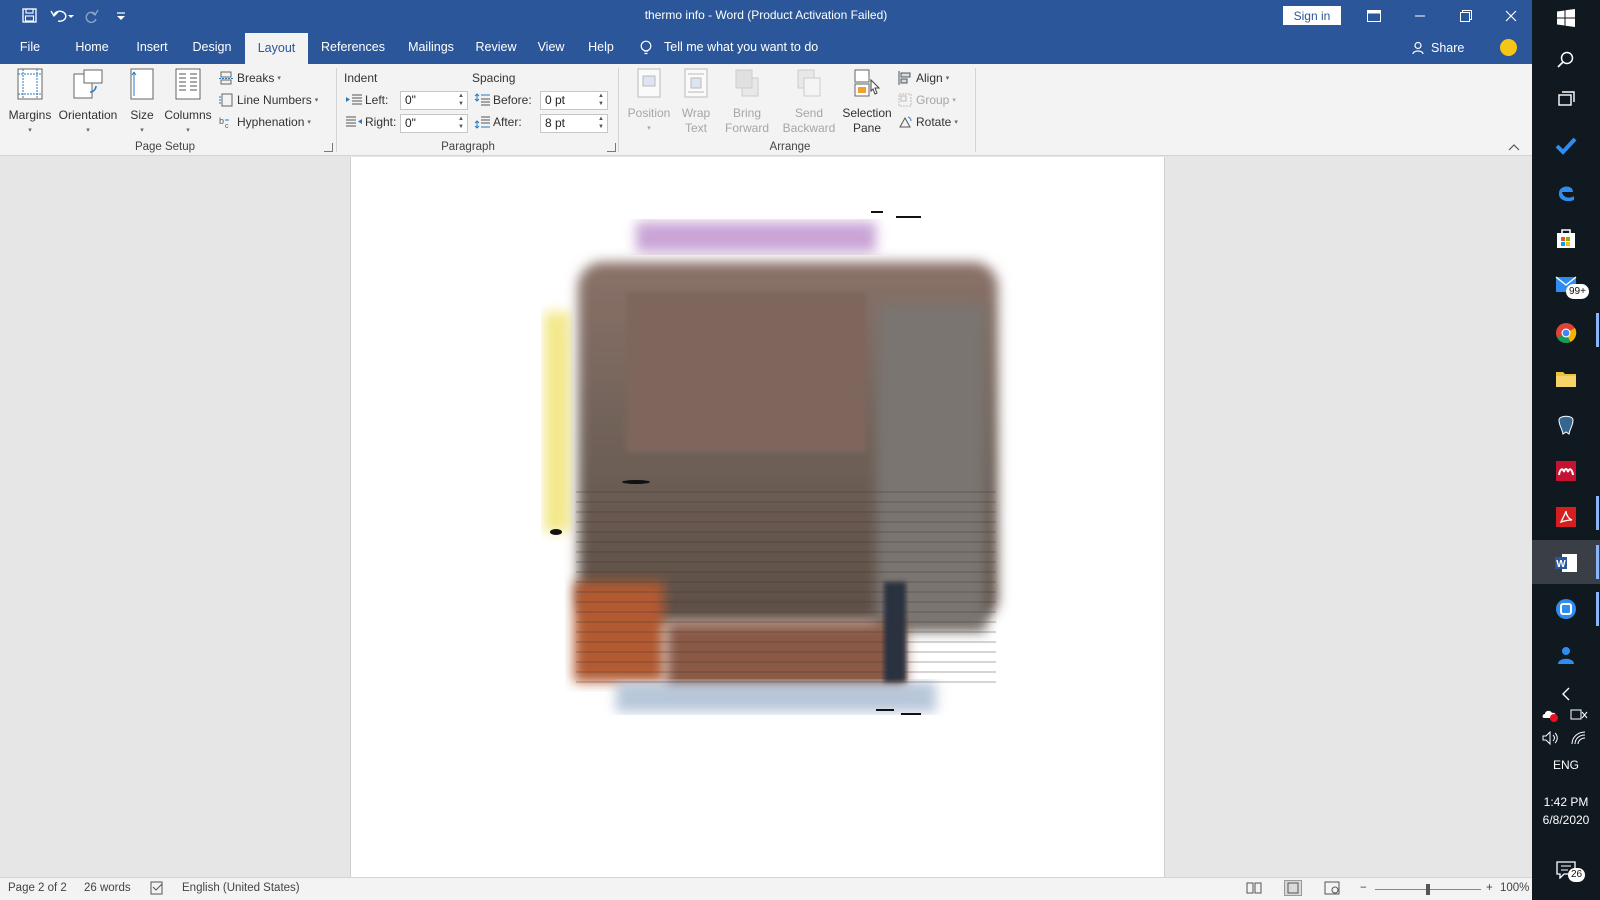 The image size is (1600, 900). Describe the element at coordinates (1312, 15) in the screenshot. I see `sign-in-button: Sign in` at that location.